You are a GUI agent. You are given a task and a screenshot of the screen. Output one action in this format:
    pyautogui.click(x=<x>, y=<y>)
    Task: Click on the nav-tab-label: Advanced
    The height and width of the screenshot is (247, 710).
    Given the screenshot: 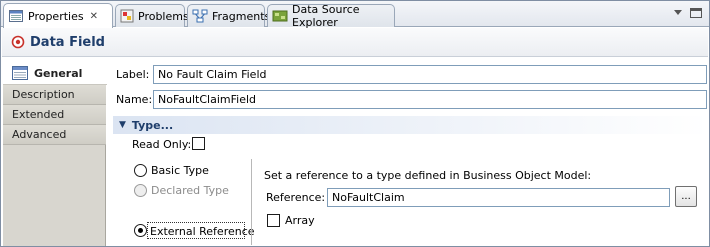 What is the action you would take?
    pyautogui.click(x=39, y=134)
    